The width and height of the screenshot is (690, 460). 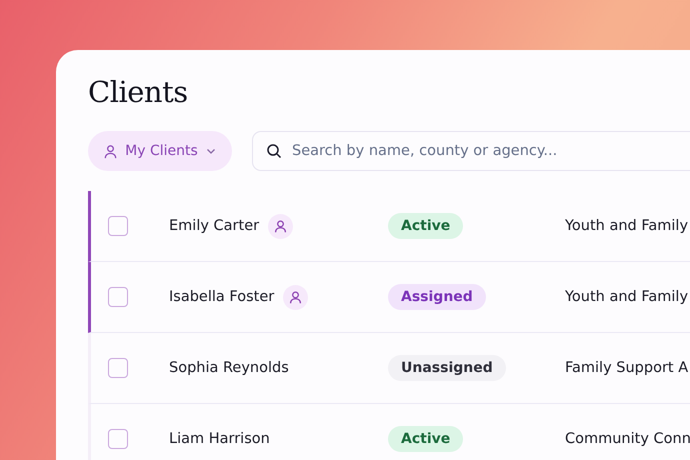 What do you see at coordinates (626, 368) in the screenshot?
I see `agency-name: Family Support A` at bounding box center [626, 368].